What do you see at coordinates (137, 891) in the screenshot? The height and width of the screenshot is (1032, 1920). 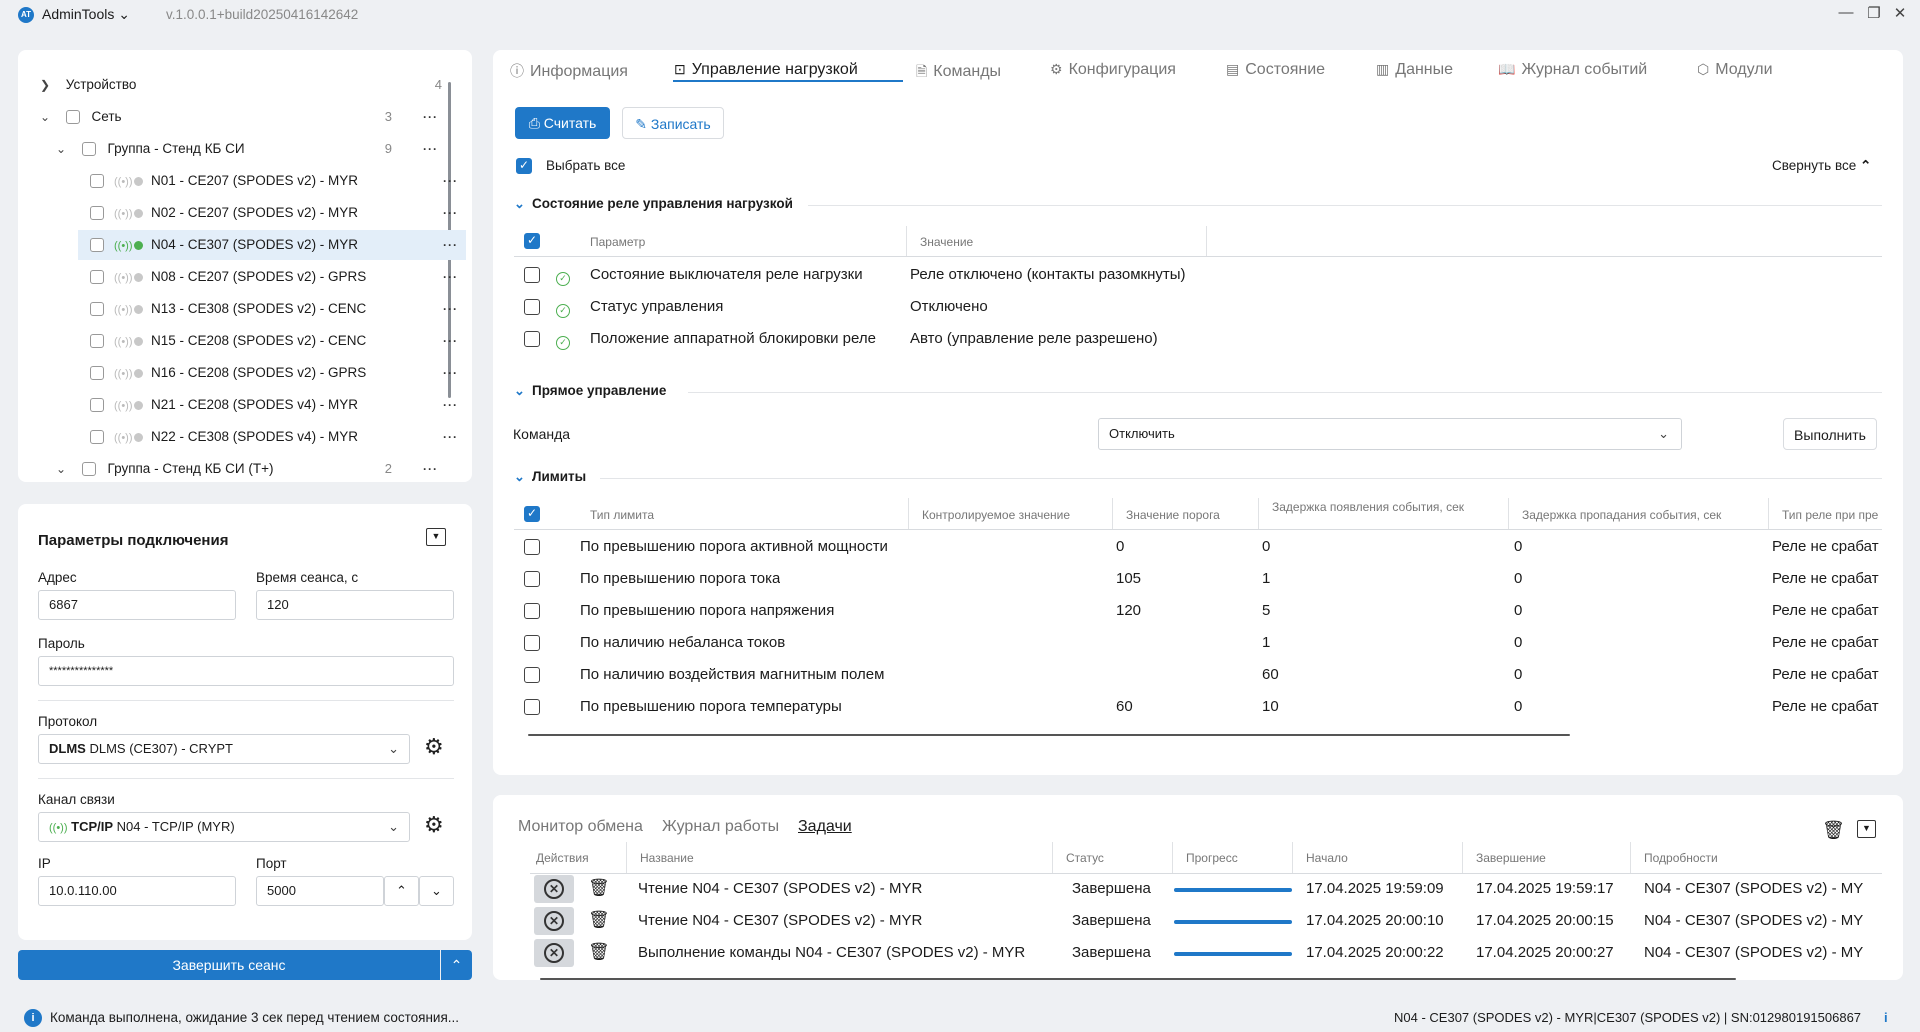 I see `ip-field: 10.0.110.00` at bounding box center [137, 891].